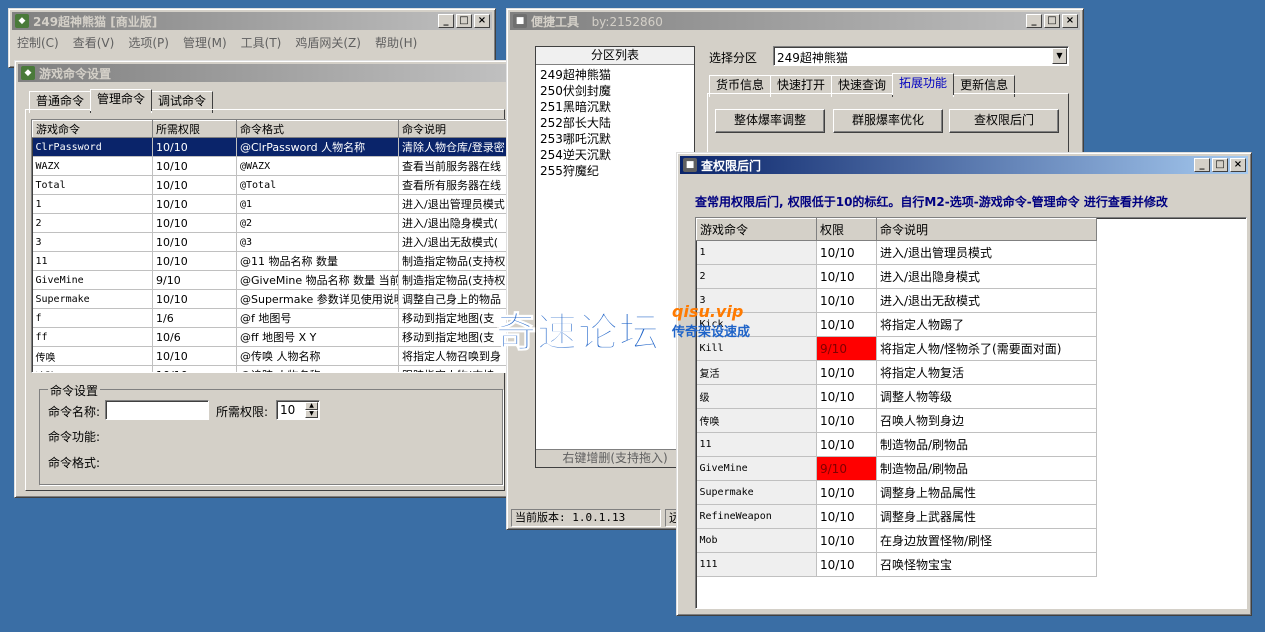 The height and width of the screenshot is (632, 1265). Describe the element at coordinates (269, 261) in the screenshot. I see `table-row: 11 10/10 @11 物品名称 数量 制造指定物品(支持权` at that location.